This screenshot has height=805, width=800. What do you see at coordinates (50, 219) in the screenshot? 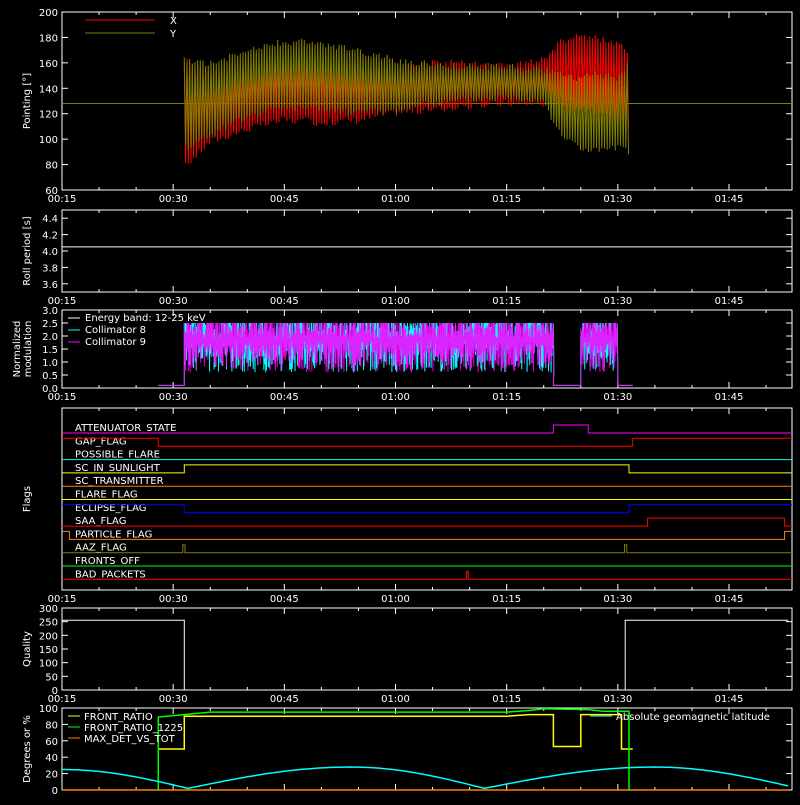
I see `y-tick-label: 4.4` at bounding box center [50, 219].